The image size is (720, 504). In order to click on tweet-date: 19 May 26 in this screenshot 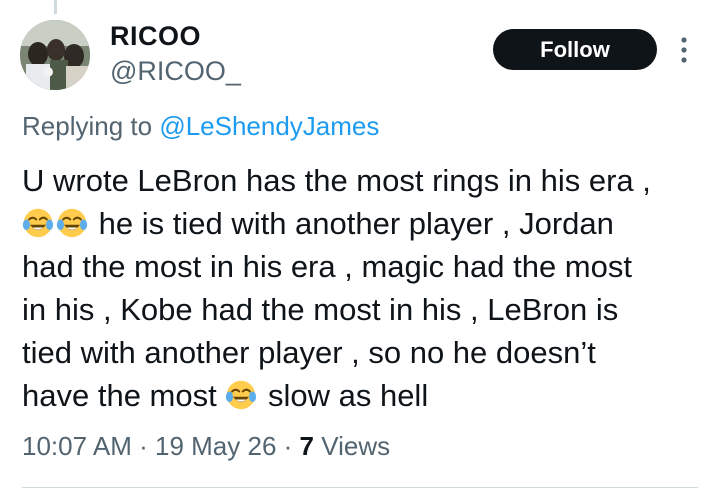, I will do `click(215, 446)`.